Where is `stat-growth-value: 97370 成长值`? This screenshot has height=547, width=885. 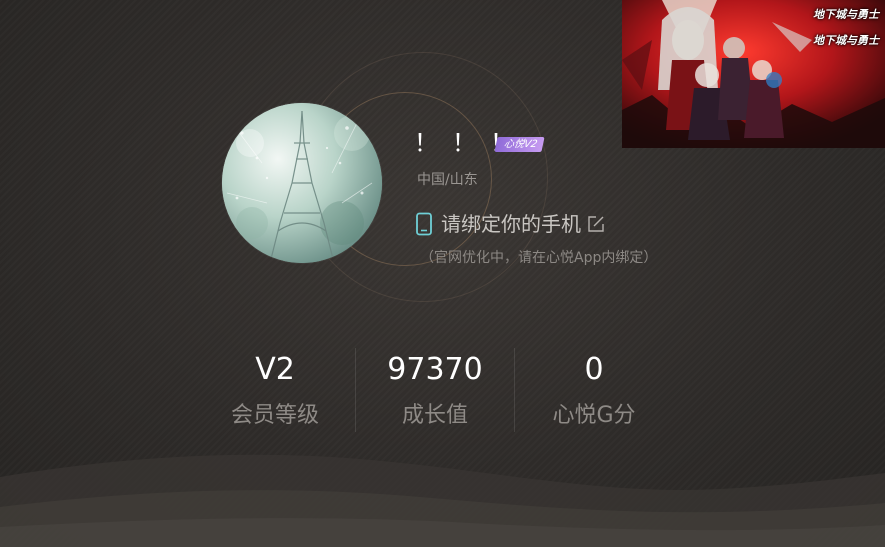
stat-growth-value: 97370 成长值 is located at coordinates (435, 391).